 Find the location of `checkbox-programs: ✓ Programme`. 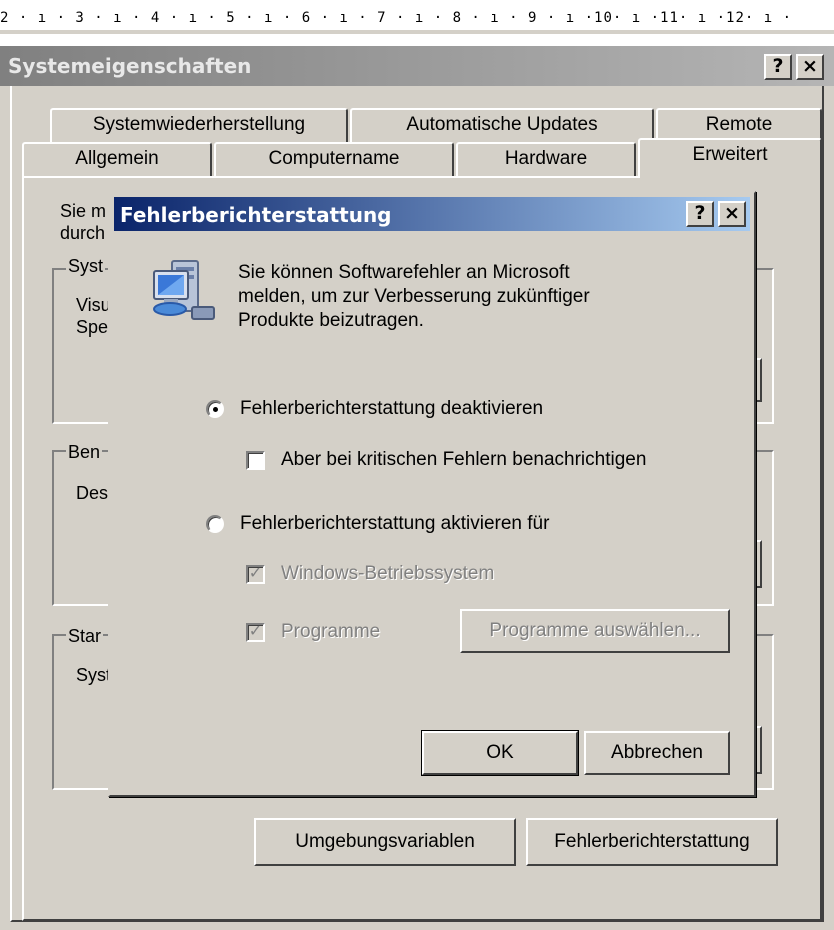

checkbox-programs: ✓ Programme is located at coordinates (313, 632).